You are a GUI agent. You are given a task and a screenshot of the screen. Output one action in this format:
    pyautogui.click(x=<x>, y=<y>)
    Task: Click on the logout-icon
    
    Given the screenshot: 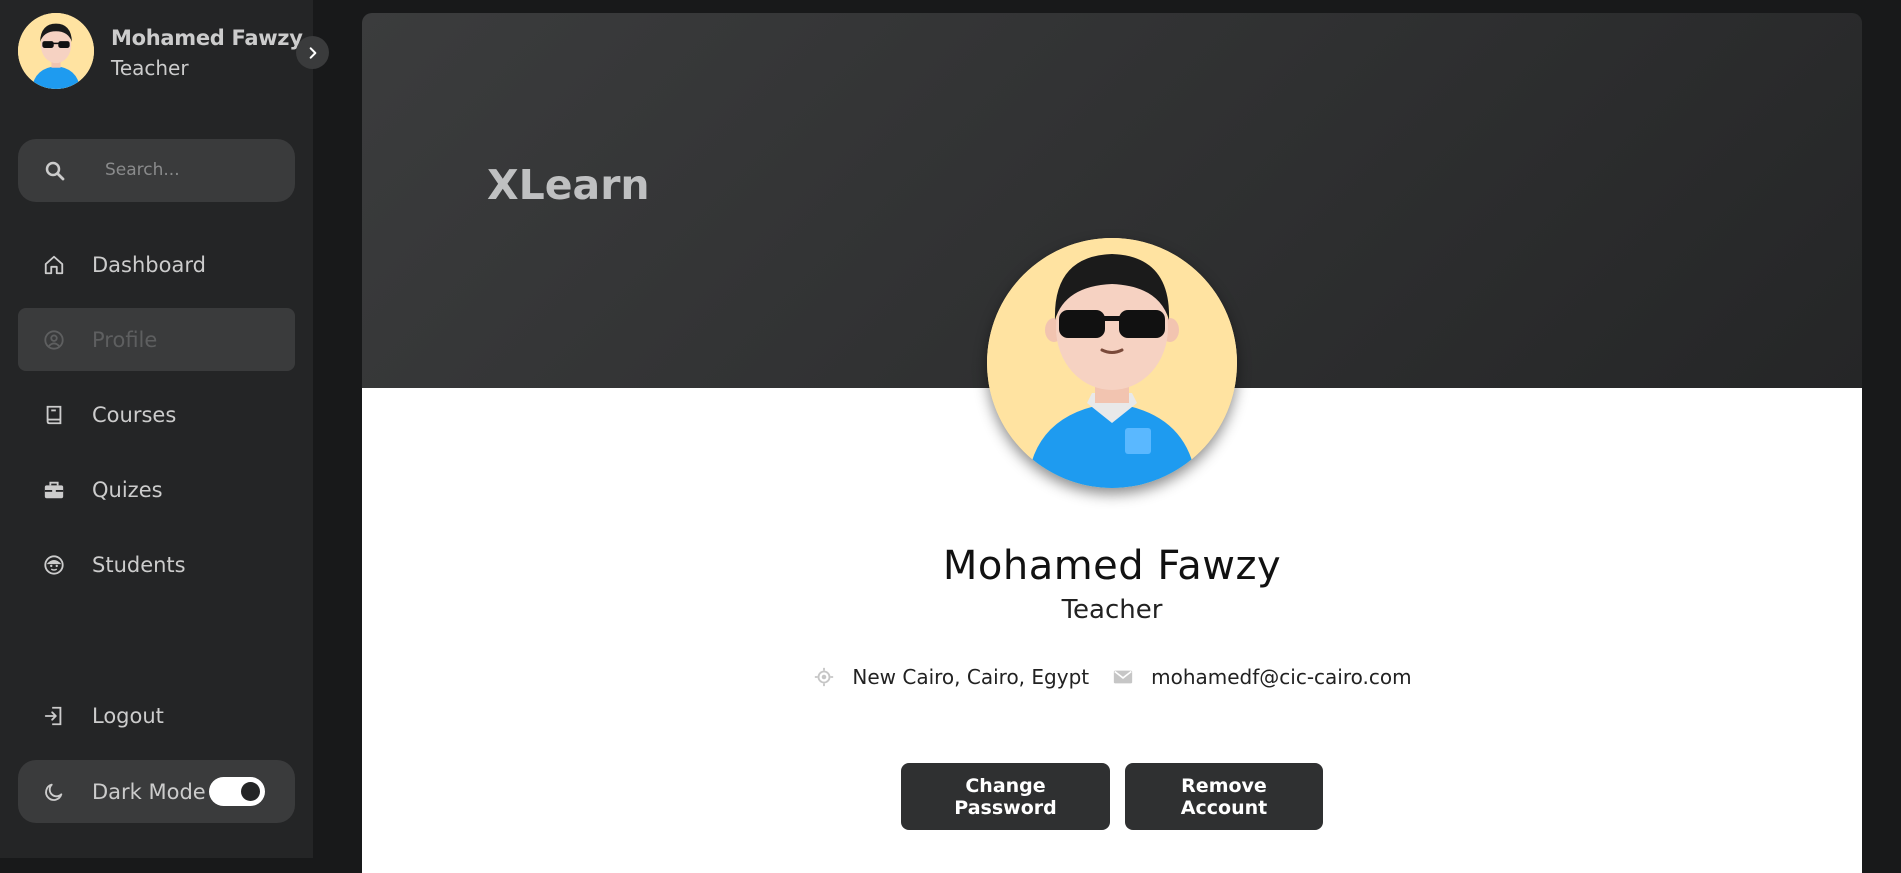 What is the action you would take?
    pyautogui.click(x=54, y=716)
    